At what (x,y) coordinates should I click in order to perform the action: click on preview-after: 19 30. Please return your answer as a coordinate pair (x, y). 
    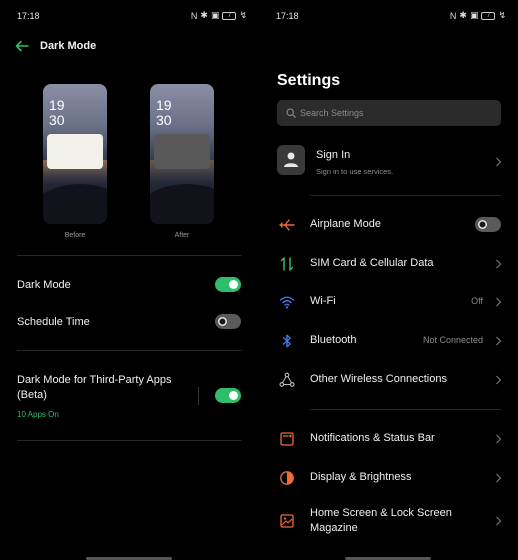
    Looking at the image, I should click on (182, 154).